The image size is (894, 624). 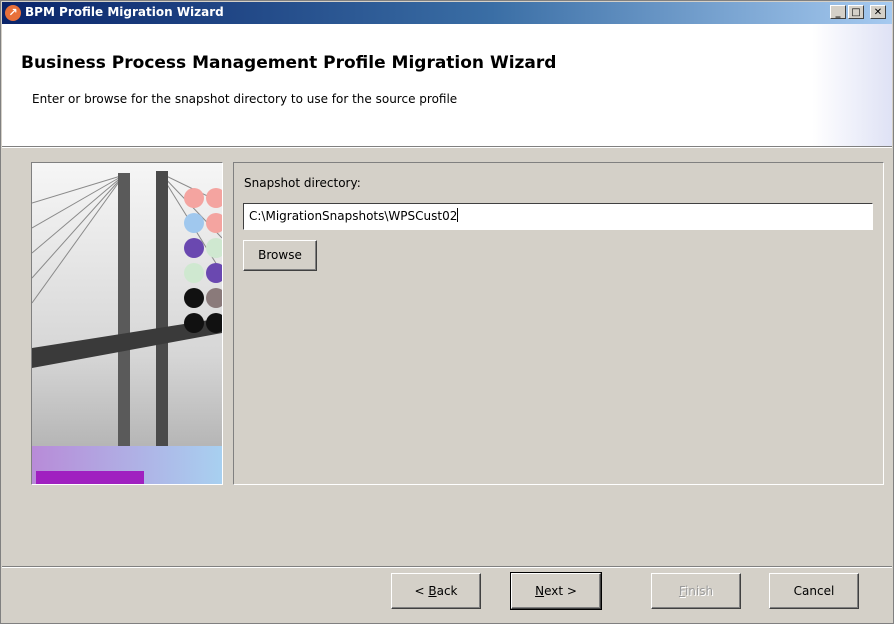 What do you see at coordinates (878, 12) in the screenshot?
I see `close-button: ✕` at bounding box center [878, 12].